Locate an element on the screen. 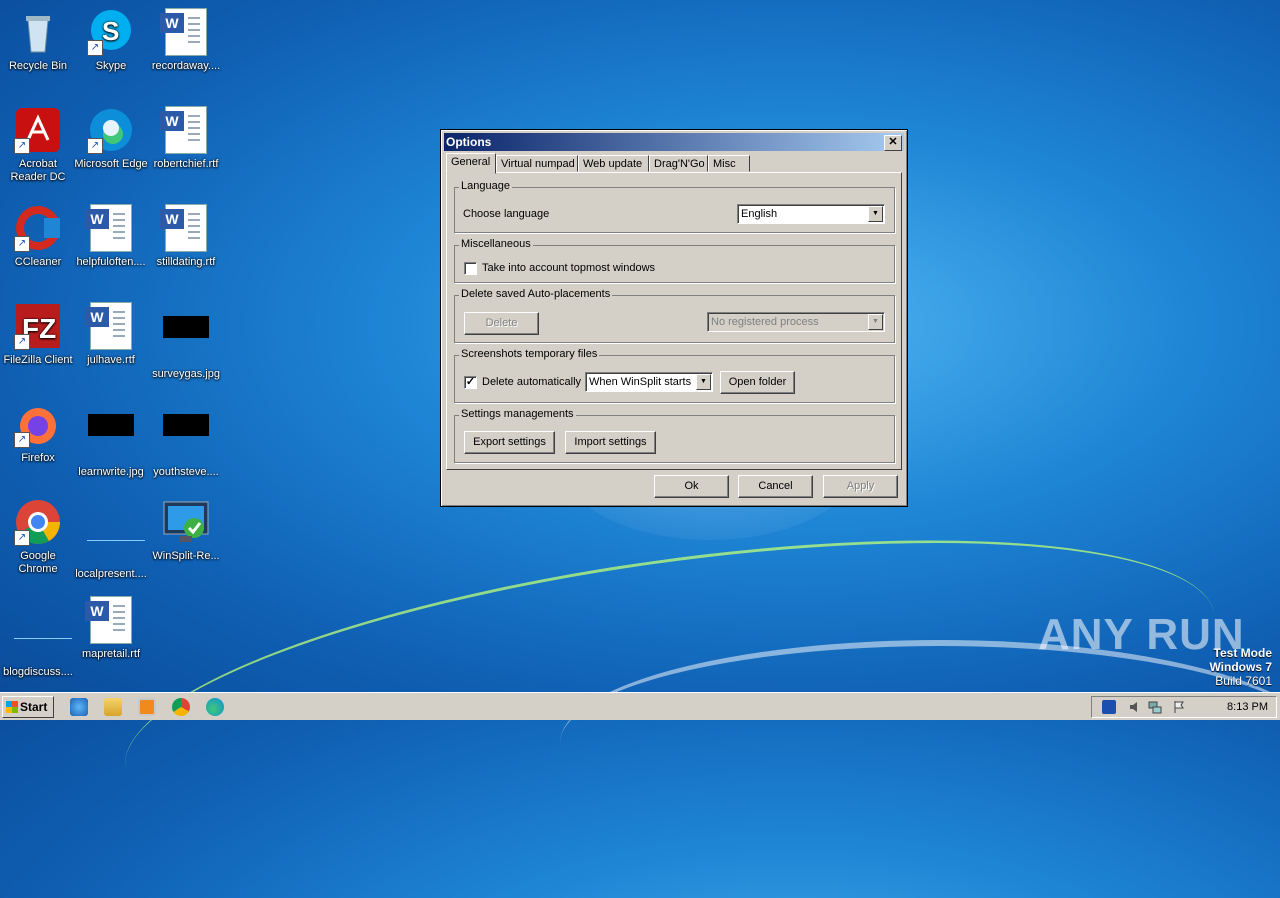  ok-button: Ok is located at coordinates (691, 486).